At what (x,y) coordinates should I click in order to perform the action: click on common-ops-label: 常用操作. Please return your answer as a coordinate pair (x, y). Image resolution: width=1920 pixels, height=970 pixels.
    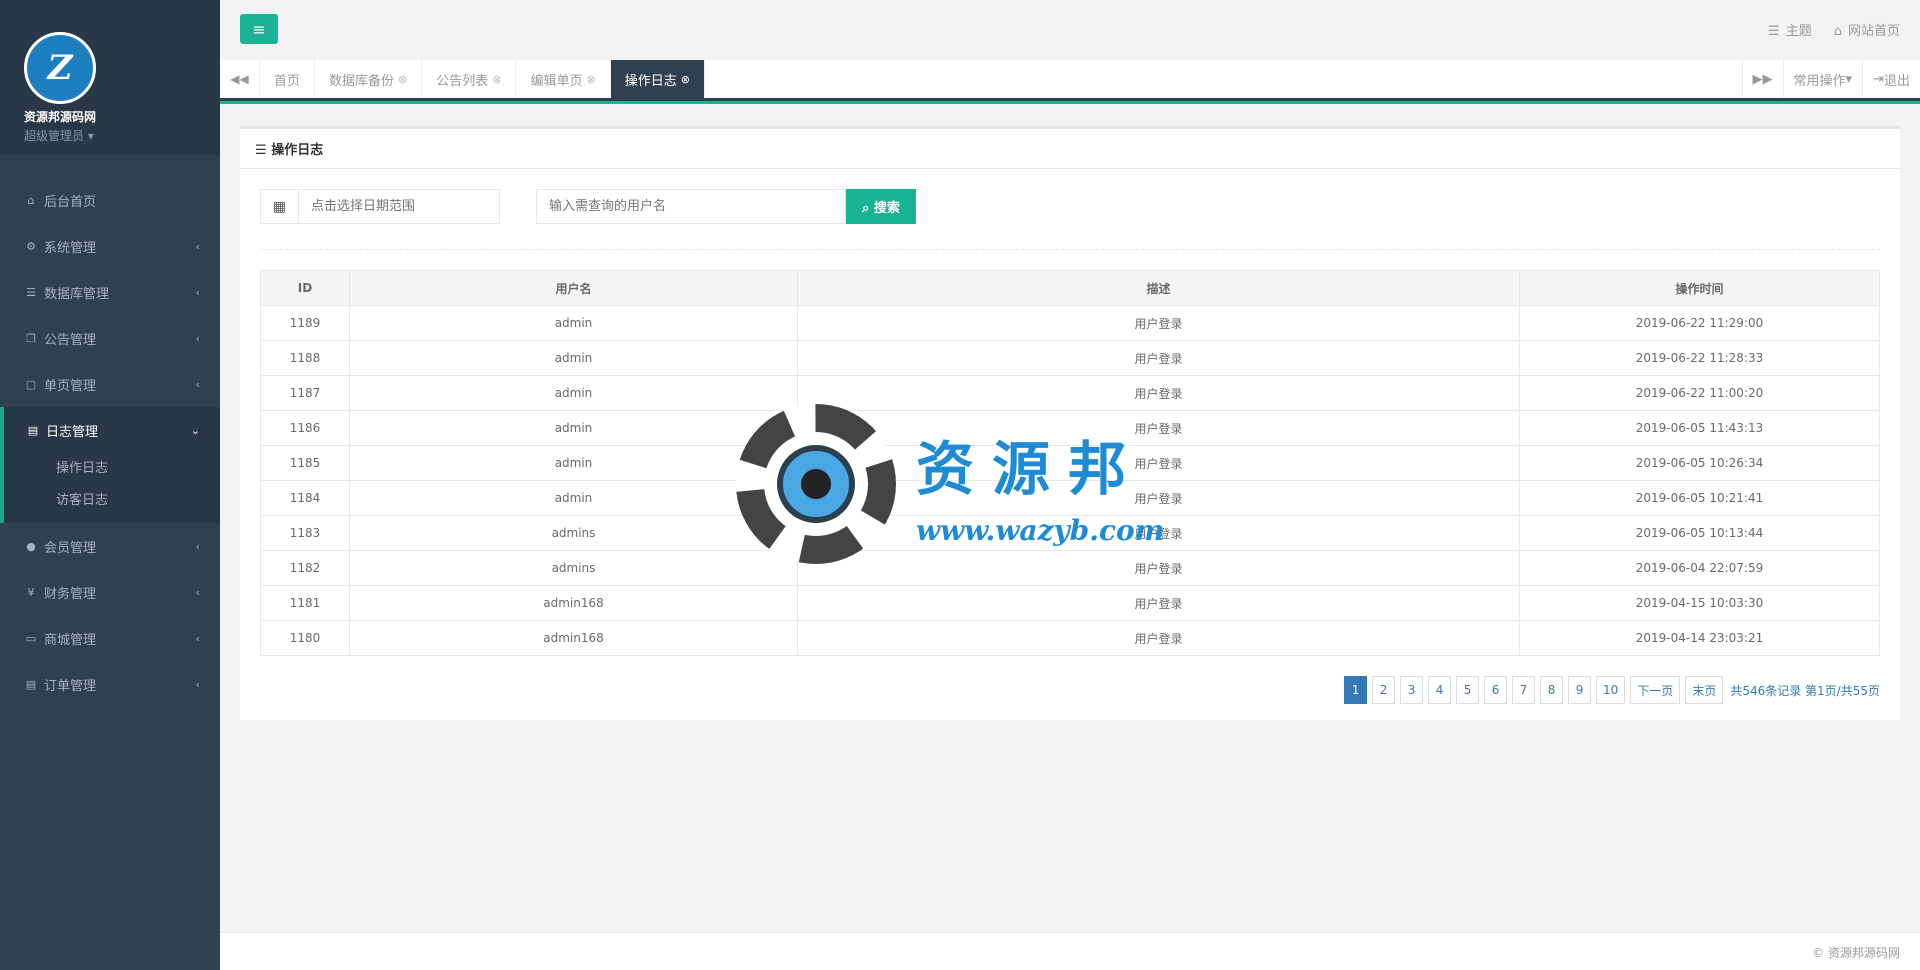
    Looking at the image, I should click on (1819, 81).